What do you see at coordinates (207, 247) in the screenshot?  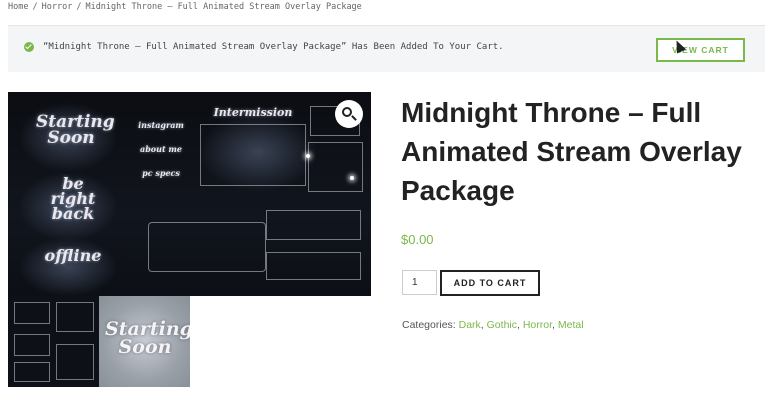 I see `wide-frame` at bounding box center [207, 247].